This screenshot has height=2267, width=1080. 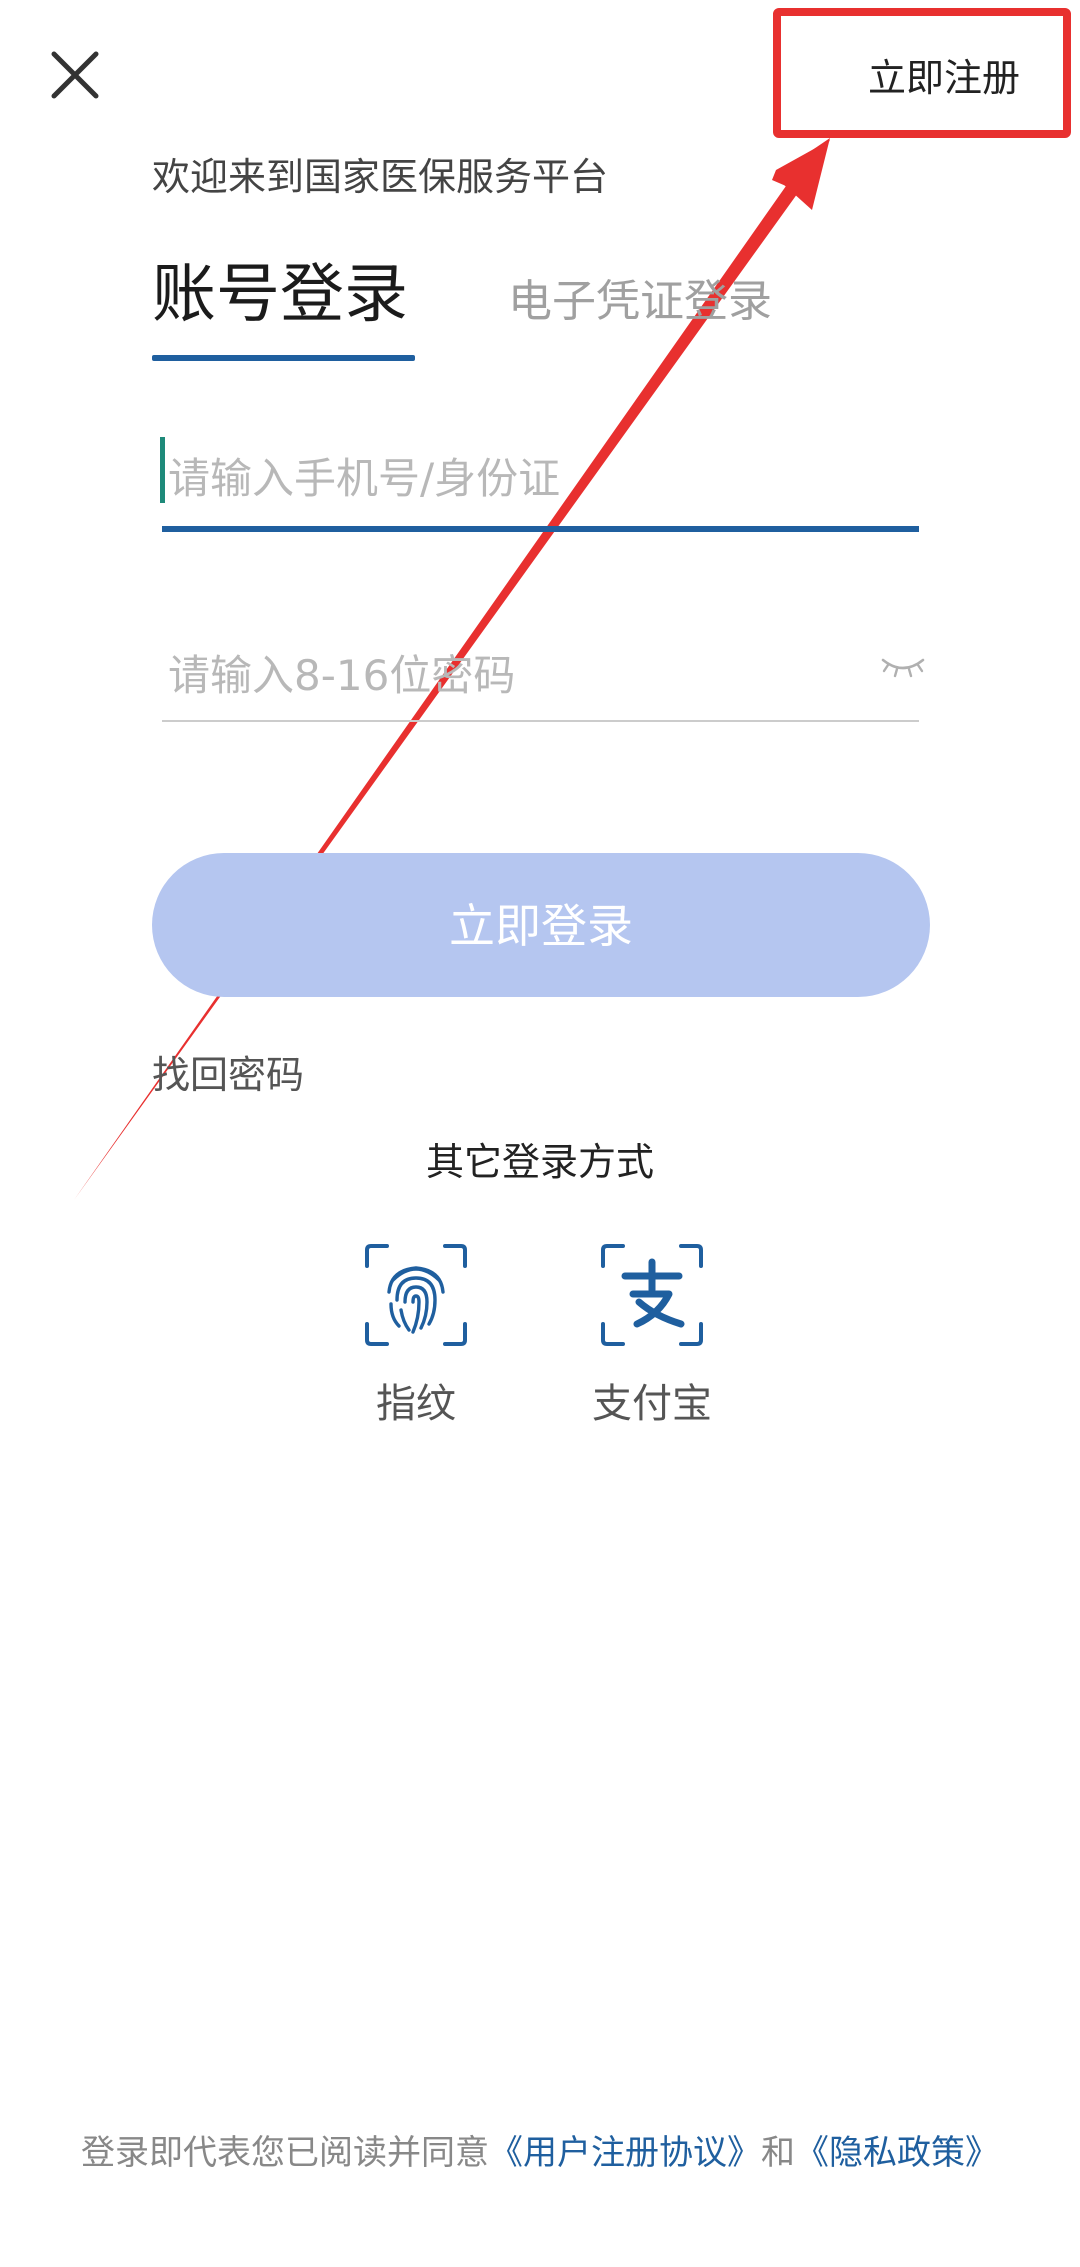 What do you see at coordinates (283, 358) in the screenshot?
I see `active-tab-indicator` at bounding box center [283, 358].